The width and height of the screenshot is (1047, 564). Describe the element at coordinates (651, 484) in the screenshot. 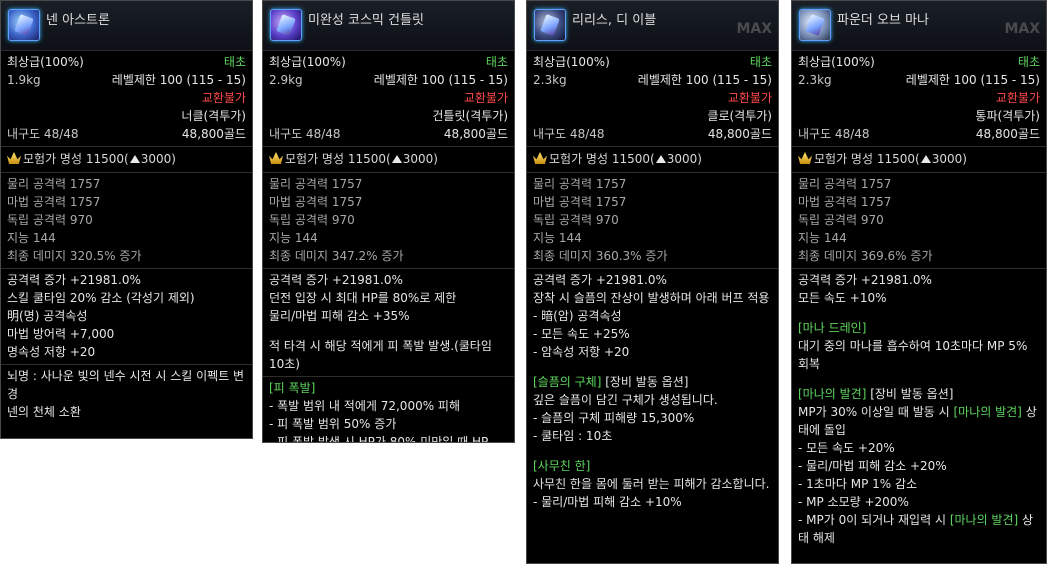

I see `effect-text: 사무친 한을 몸에 둘러 받는 피해가 감소합니다.` at that location.